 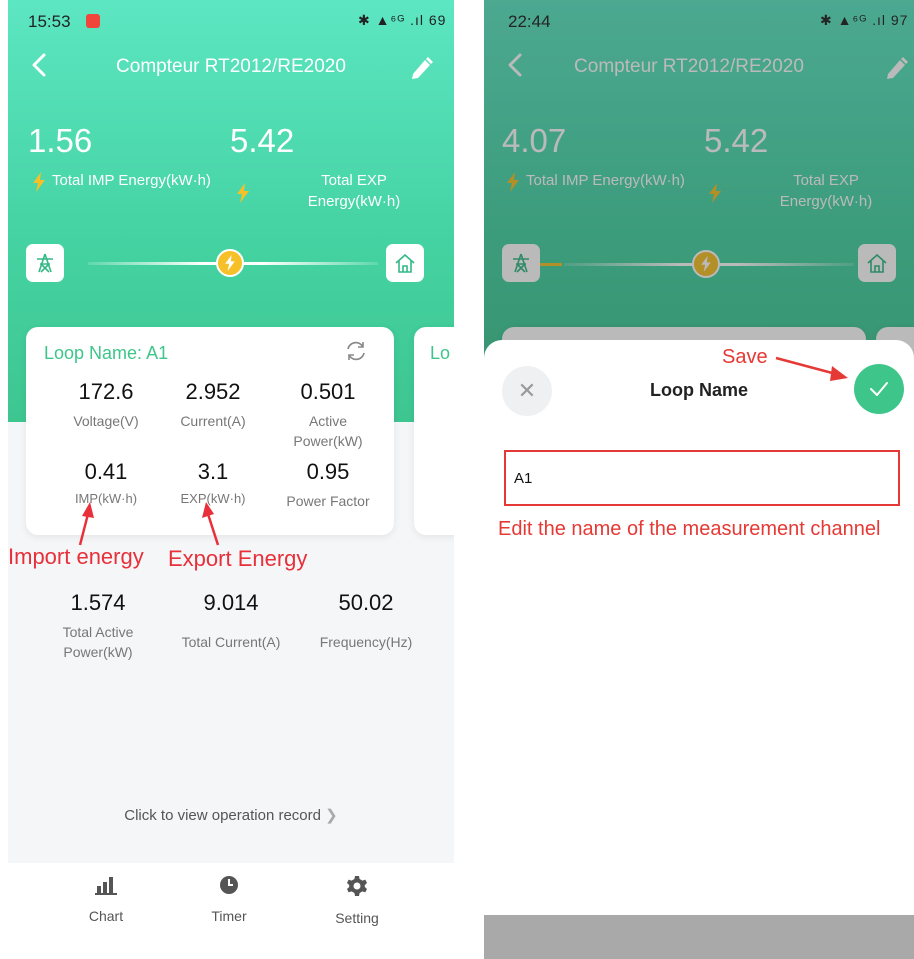 I want to click on clock-icon, so click(x=229, y=885).